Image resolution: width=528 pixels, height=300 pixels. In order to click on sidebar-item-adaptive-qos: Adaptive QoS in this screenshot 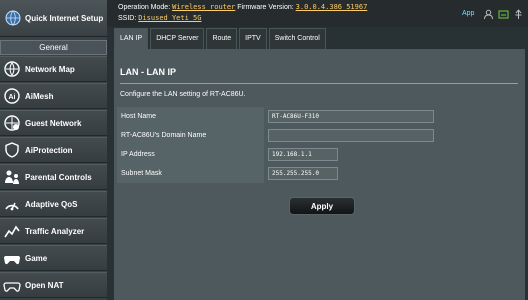, I will do `click(53, 204)`.